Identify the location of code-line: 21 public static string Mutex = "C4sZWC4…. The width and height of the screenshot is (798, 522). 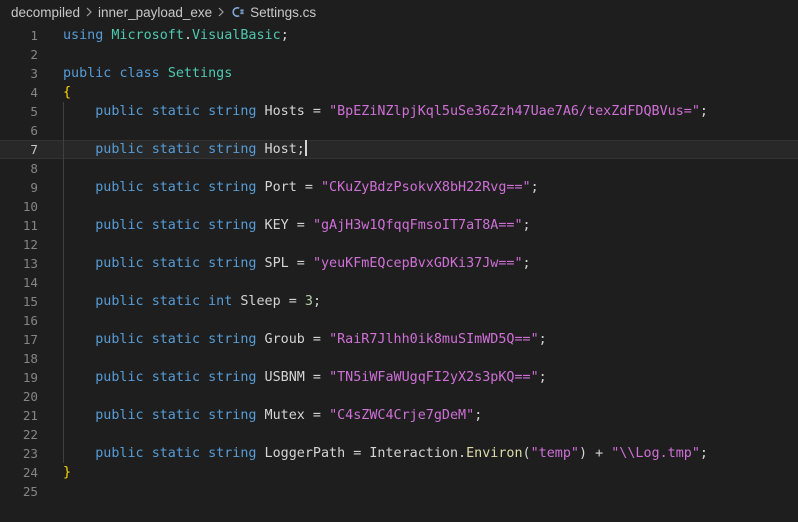
(399, 415).